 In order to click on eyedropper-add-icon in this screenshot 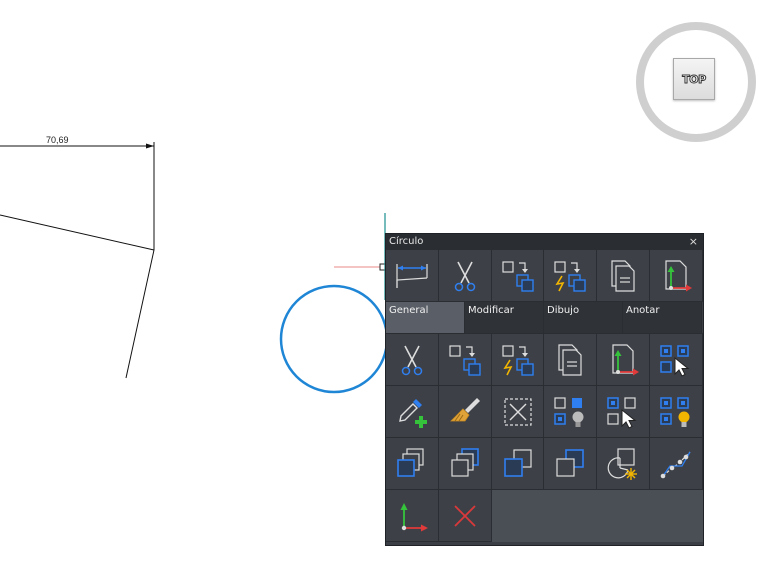, I will do `click(413, 413)`.